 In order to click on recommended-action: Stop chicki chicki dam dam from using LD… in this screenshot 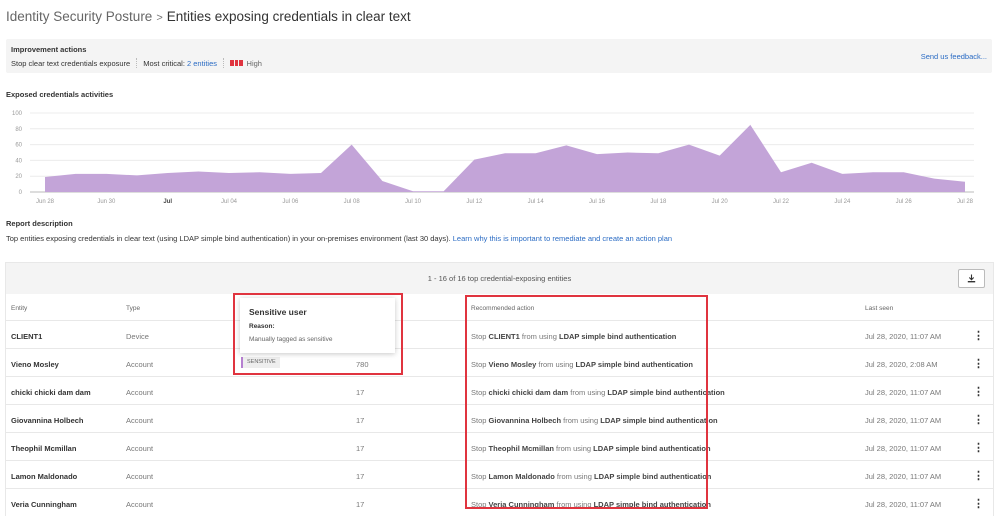, I will do `click(598, 392)`.